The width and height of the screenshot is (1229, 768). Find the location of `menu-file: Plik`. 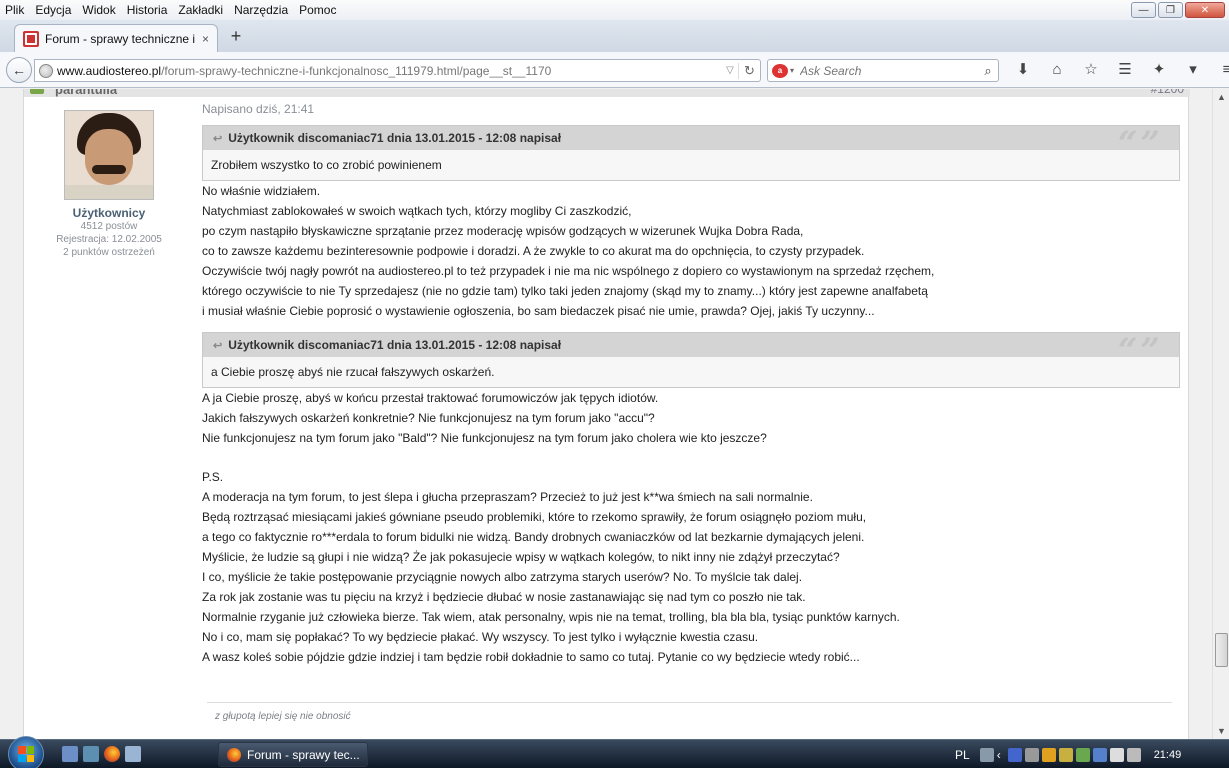

menu-file: Plik is located at coordinates (14, 10).